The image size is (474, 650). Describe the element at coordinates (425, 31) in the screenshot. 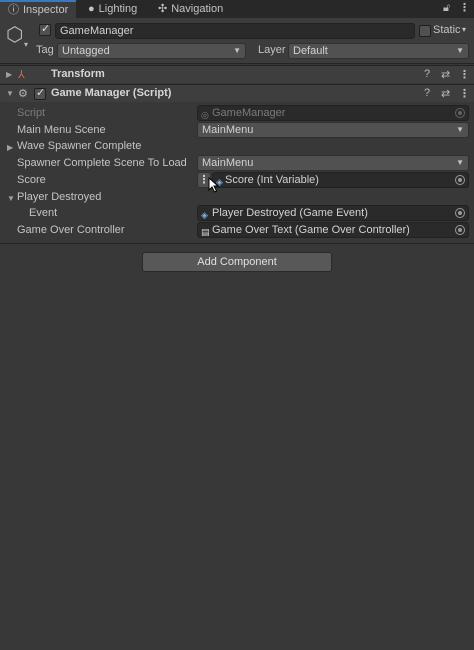

I see `static-checkbox` at that location.